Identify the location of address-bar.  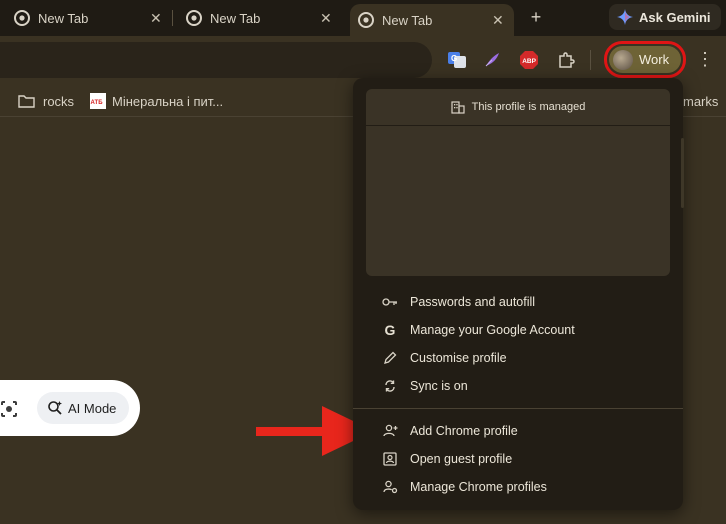
(216, 60).